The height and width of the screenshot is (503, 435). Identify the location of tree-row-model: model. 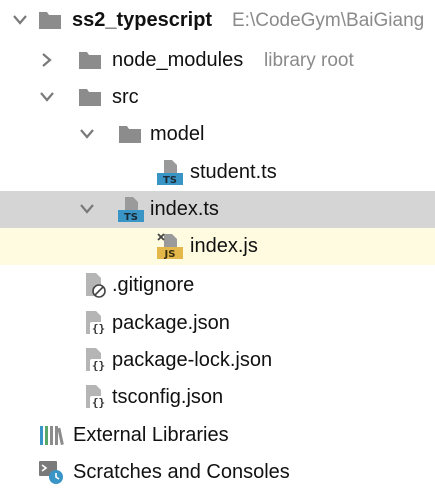
(217, 134).